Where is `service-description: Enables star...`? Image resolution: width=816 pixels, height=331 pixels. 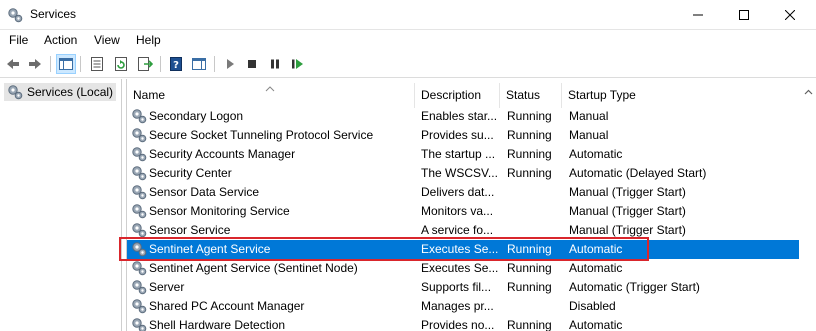
service-description: Enables star... is located at coordinates (459, 116).